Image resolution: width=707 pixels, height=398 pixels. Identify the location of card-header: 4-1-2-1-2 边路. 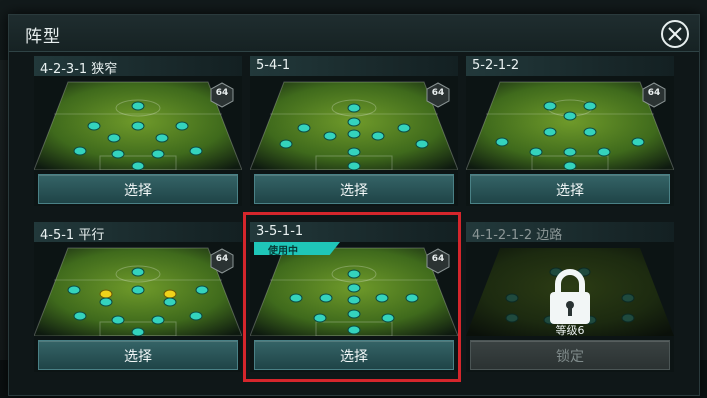
(570, 232).